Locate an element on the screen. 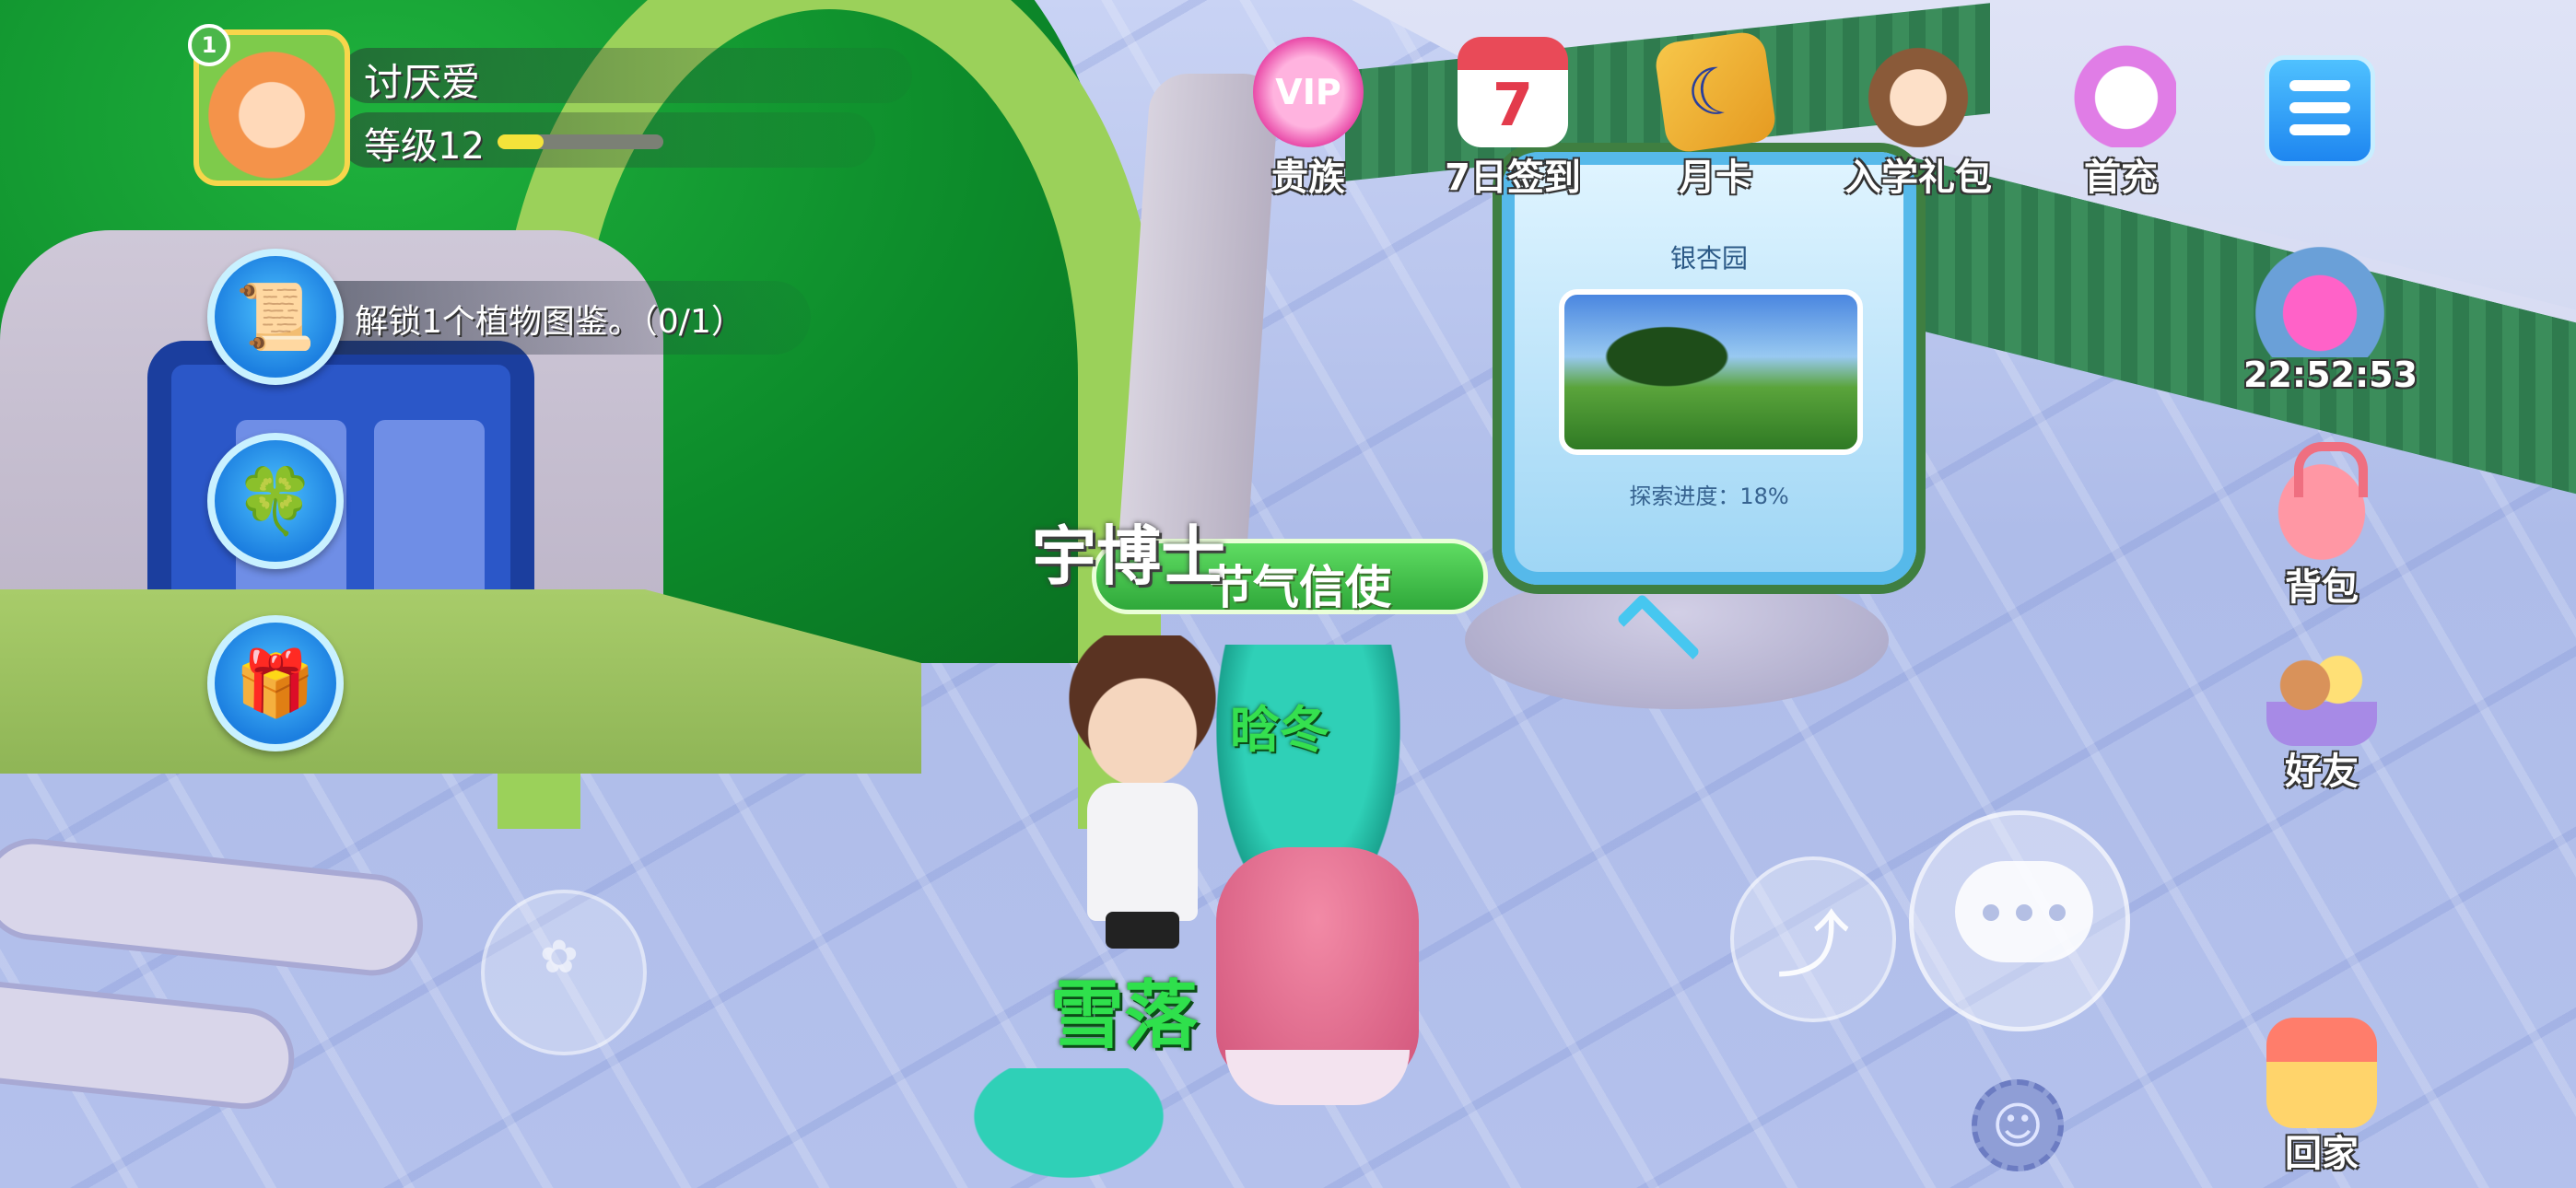  clover-book-button: 🍀 is located at coordinates (275, 501).